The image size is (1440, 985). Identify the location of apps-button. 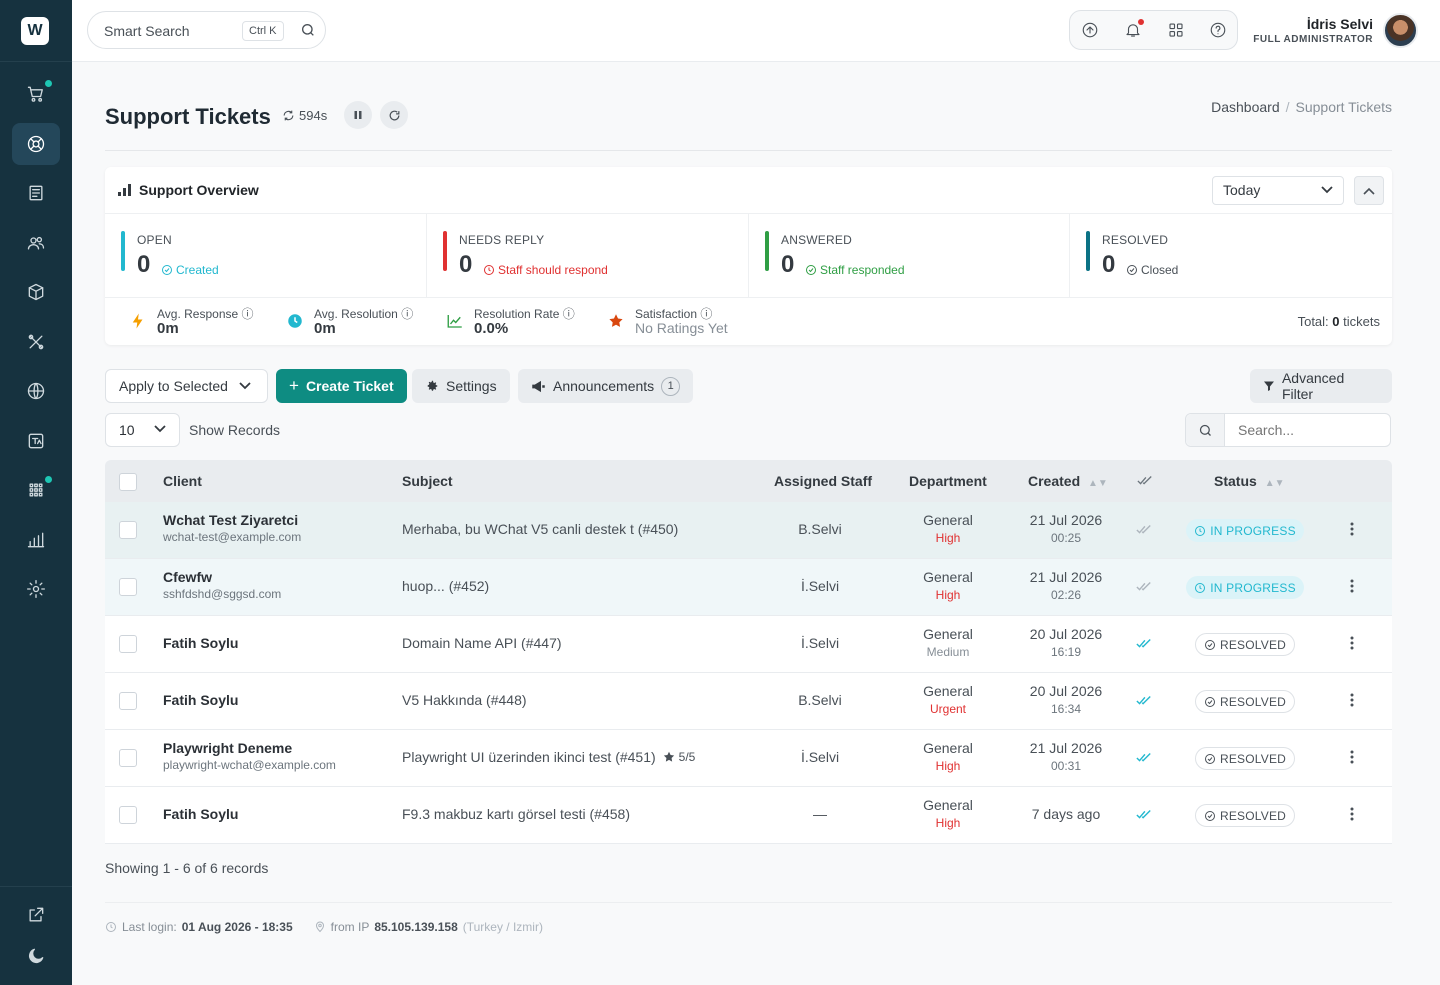
(1176, 30).